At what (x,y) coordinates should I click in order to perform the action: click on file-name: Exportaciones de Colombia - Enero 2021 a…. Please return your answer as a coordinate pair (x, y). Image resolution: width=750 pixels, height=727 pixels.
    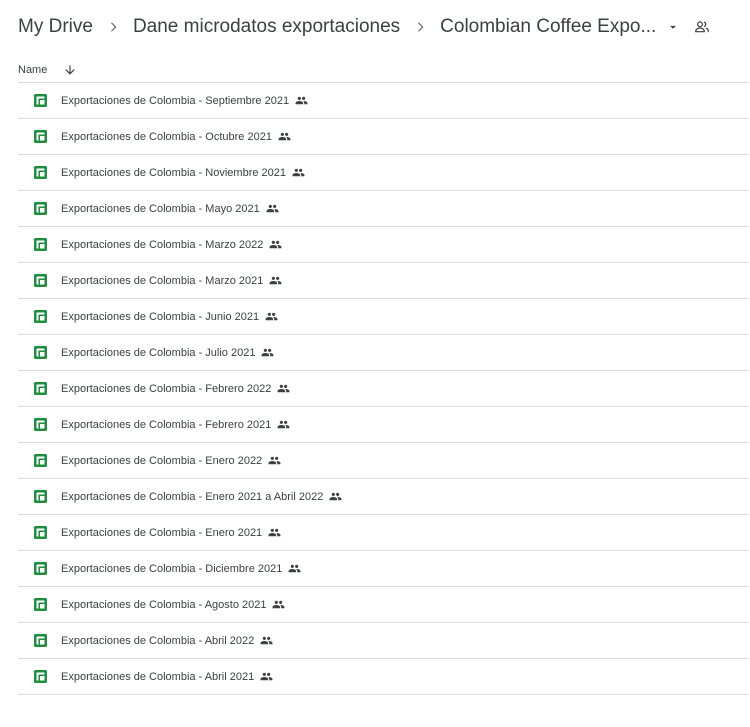
    Looking at the image, I should click on (192, 496).